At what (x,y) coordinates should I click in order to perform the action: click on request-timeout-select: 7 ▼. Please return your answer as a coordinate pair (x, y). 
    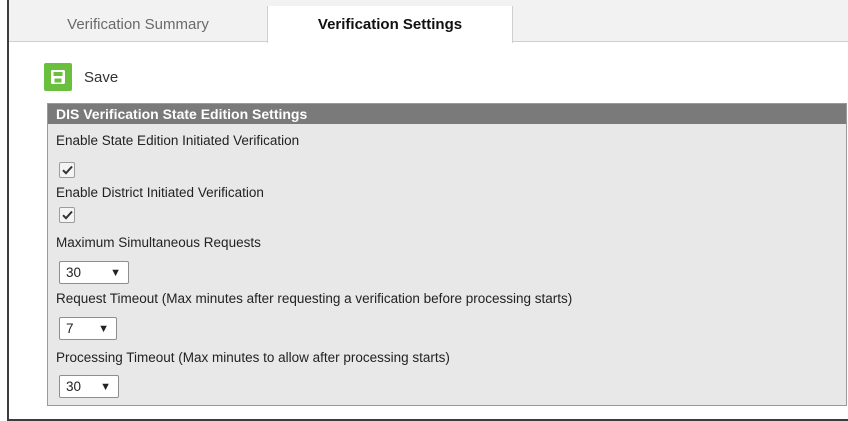
    Looking at the image, I should click on (88, 328).